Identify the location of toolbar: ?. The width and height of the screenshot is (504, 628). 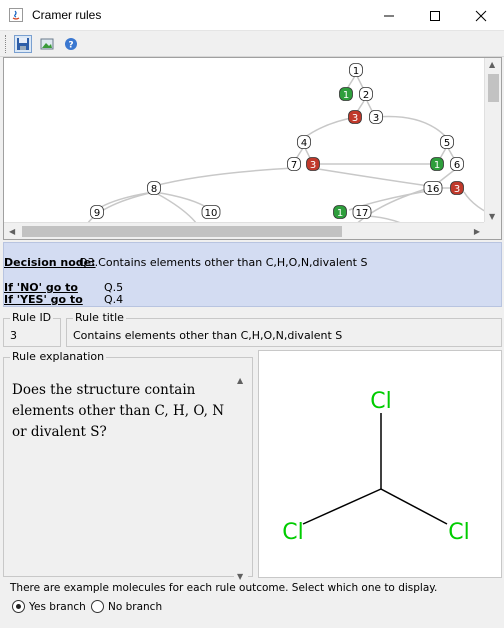
(252, 44).